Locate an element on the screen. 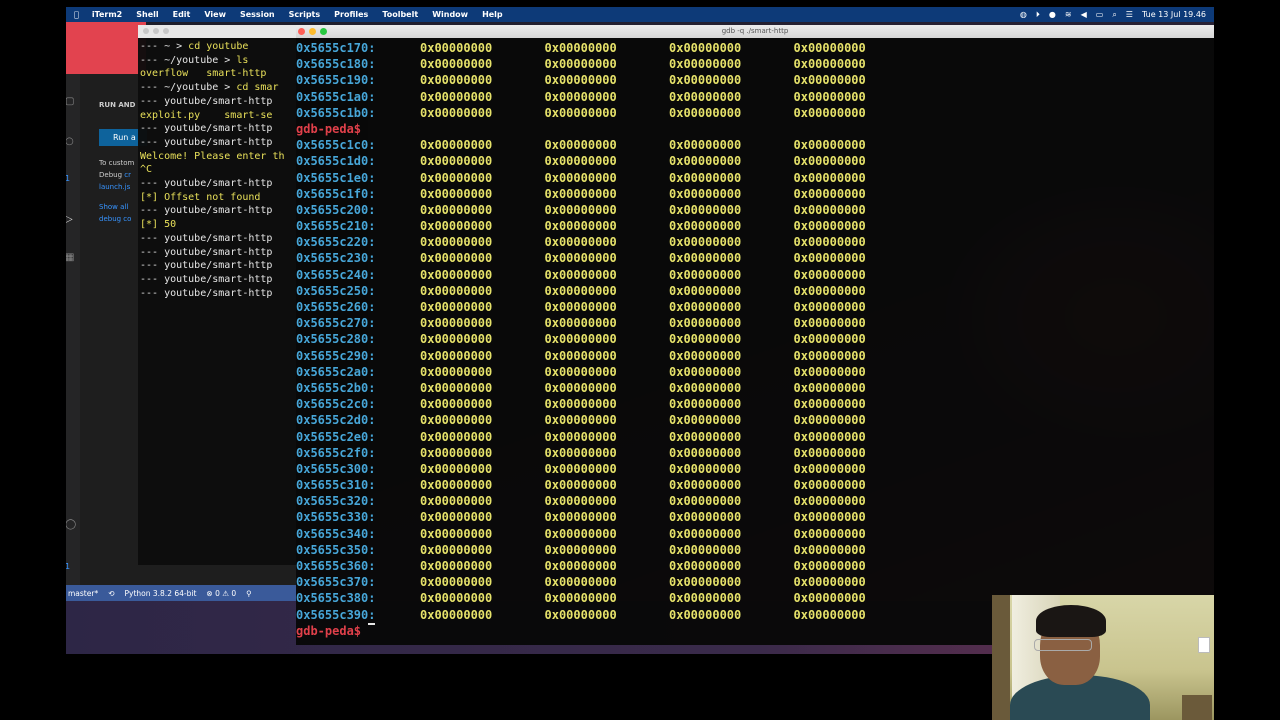  memory-address: 0x5655c1b0: is located at coordinates (336, 112).